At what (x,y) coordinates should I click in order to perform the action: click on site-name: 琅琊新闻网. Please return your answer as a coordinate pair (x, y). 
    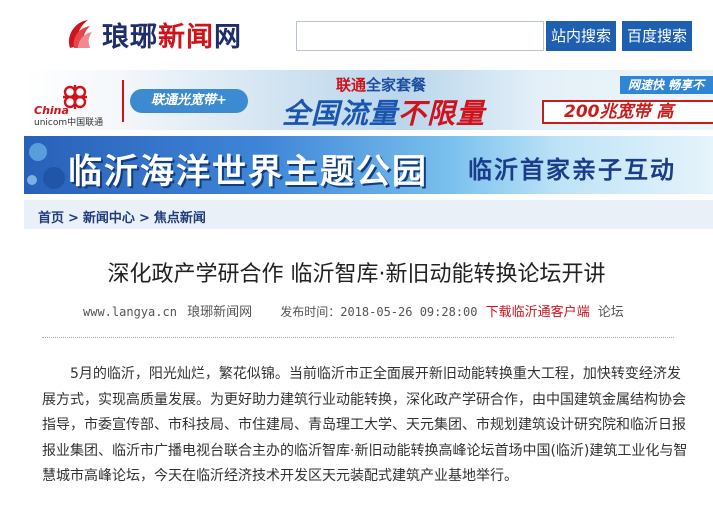
    Looking at the image, I should click on (172, 37).